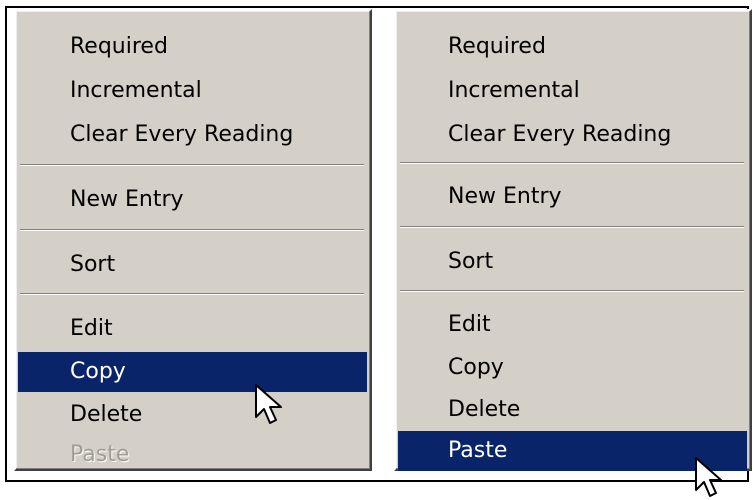 This screenshot has width=754, height=500. Describe the element at coordinates (100, 454) in the screenshot. I see `menu-item-paste: Paste` at that location.